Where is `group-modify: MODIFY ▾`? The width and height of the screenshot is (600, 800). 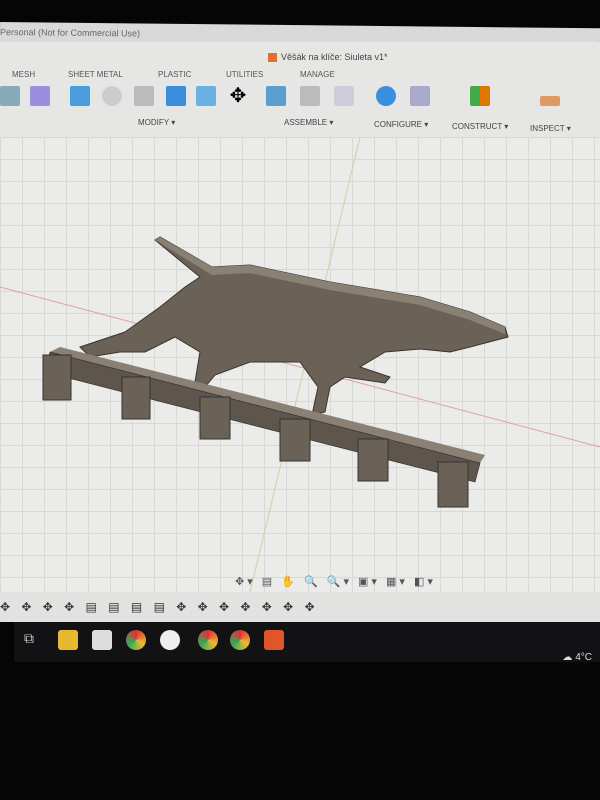
group-modify: MODIFY ▾ is located at coordinates (156, 122).